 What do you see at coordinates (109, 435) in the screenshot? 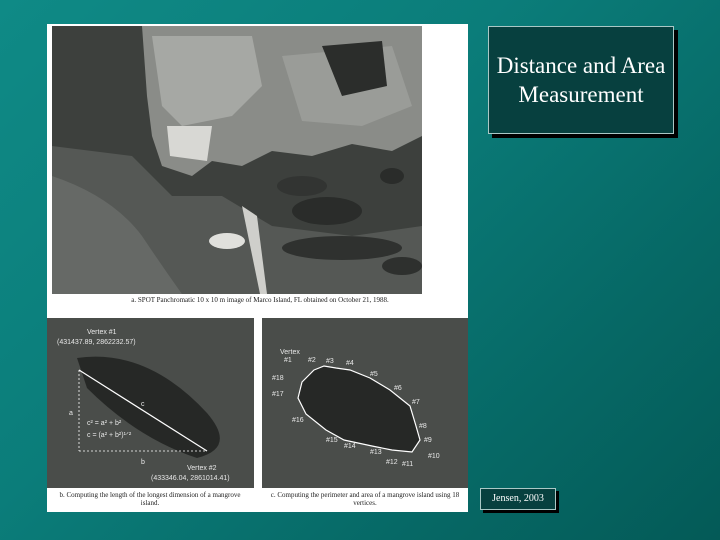
I see `formula-2: c = (a² + b²)¹ᐟ²` at bounding box center [109, 435].